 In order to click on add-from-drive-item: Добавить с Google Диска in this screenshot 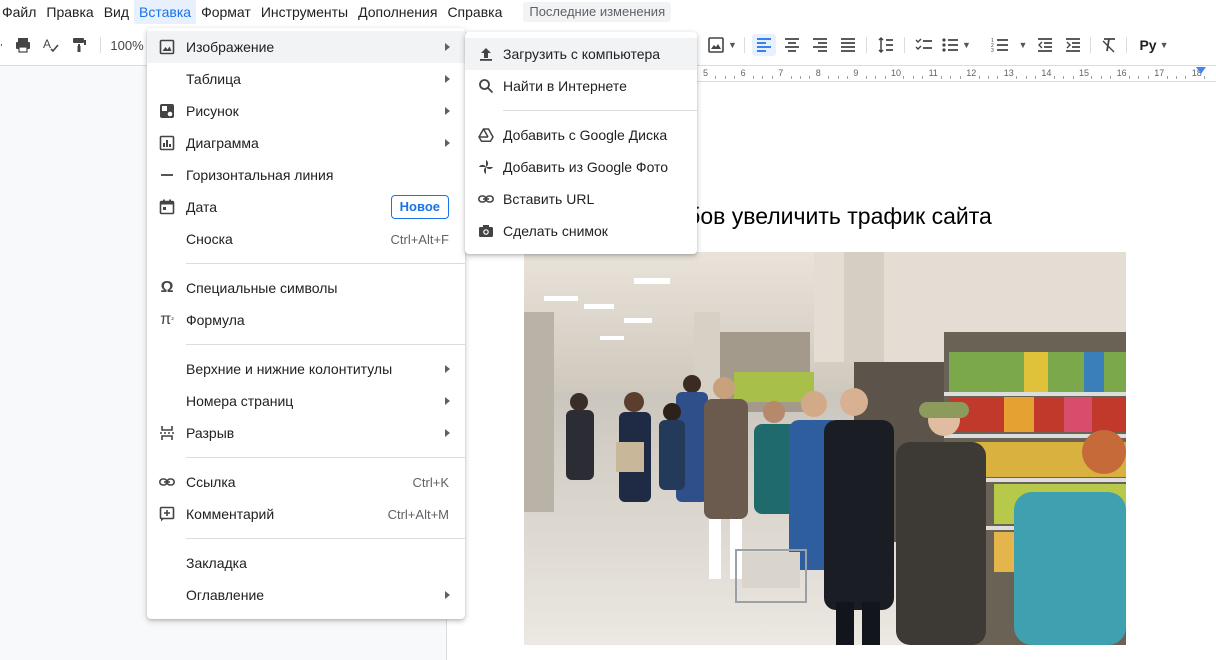, I will do `click(581, 135)`.